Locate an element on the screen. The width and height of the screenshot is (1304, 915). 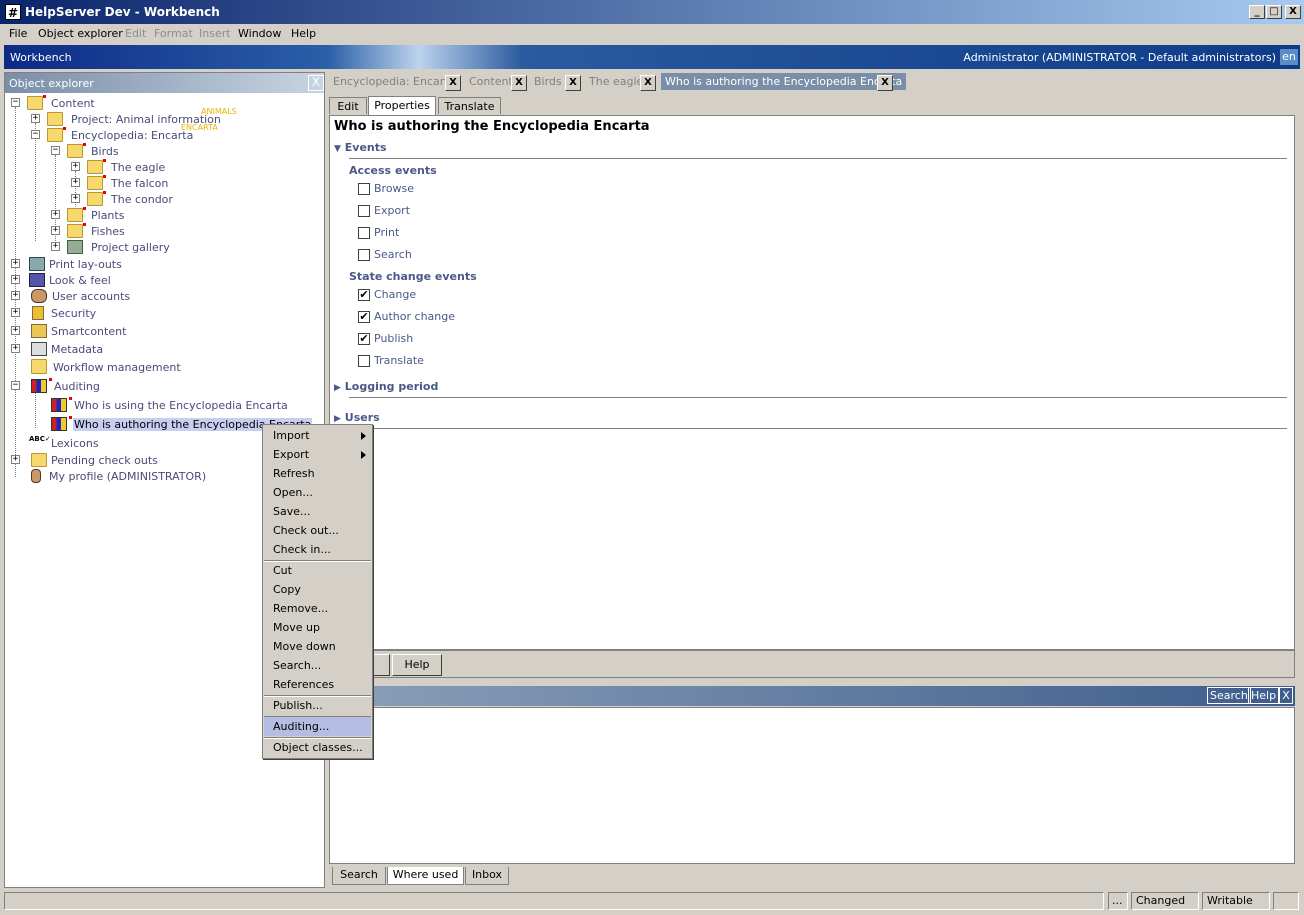
maximize-button: □ is located at coordinates (1274, 12).